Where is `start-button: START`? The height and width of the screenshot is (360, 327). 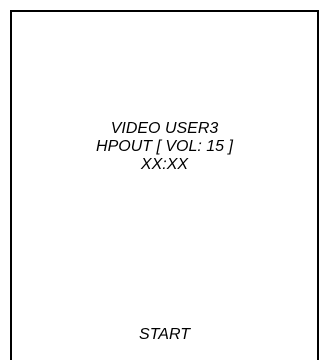 start-button: START is located at coordinates (164, 335).